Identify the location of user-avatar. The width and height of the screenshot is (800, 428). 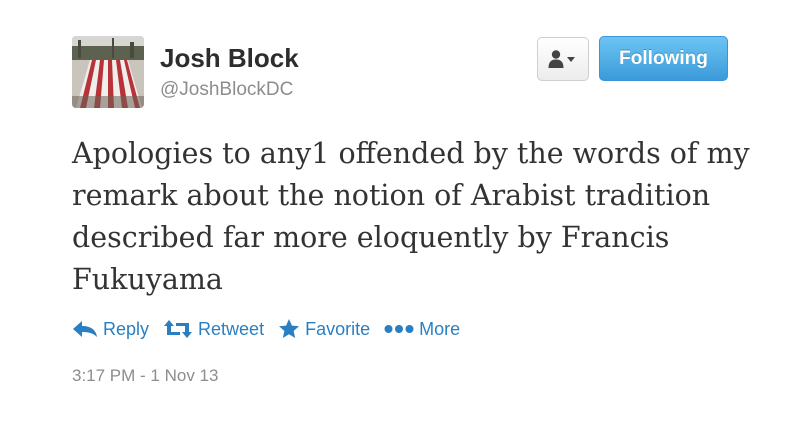
(108, 72).